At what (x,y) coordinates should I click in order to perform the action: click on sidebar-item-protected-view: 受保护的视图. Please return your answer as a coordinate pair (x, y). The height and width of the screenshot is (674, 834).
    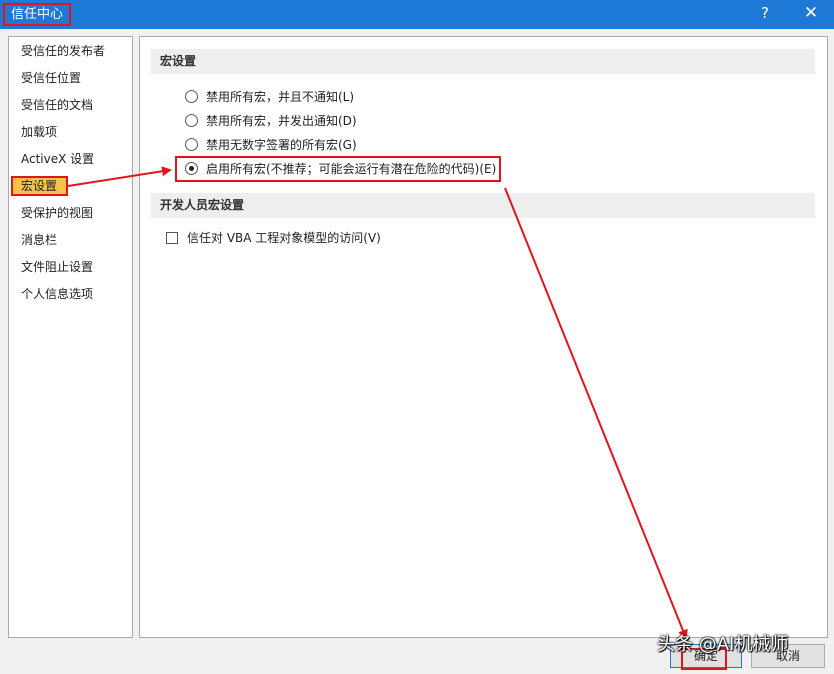
    Looking at the image, I should click on (70, 213).